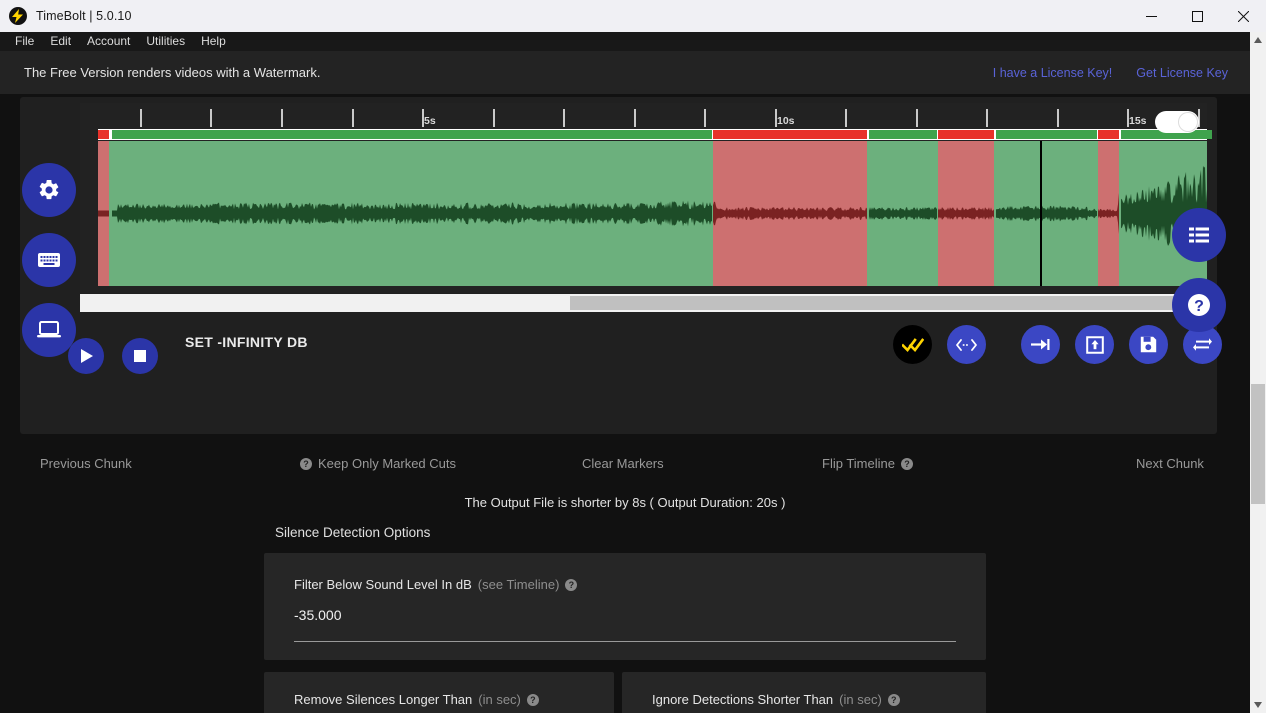  Describe the element at coordinates (1138, 121) in the screenshot. I see `ruler-label: 15s` at that location.